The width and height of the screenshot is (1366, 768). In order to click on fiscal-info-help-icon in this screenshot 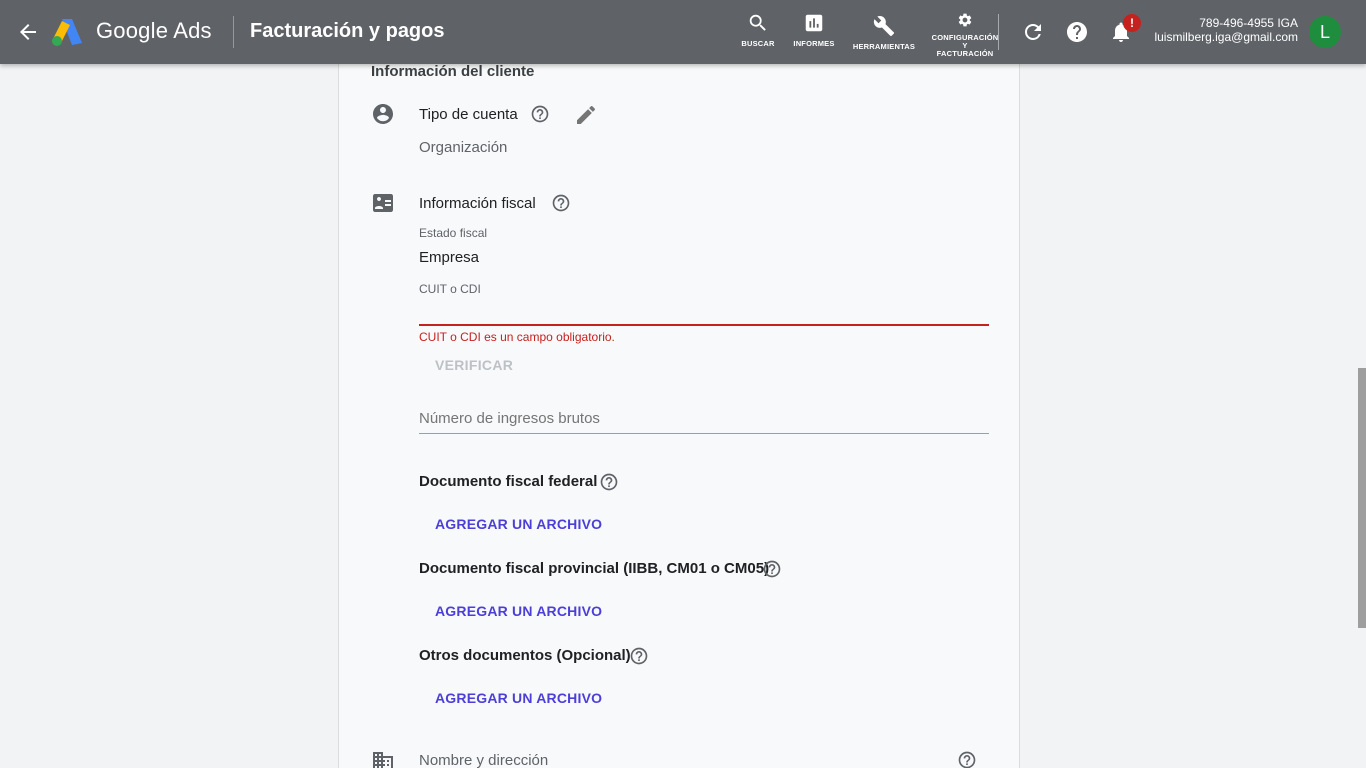, I will do `click(561, 203)`.